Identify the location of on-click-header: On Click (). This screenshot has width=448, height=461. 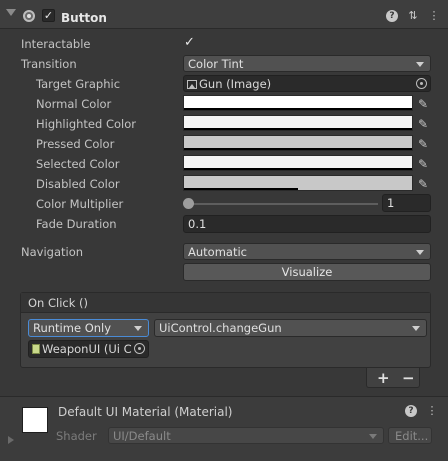
(225, 303).